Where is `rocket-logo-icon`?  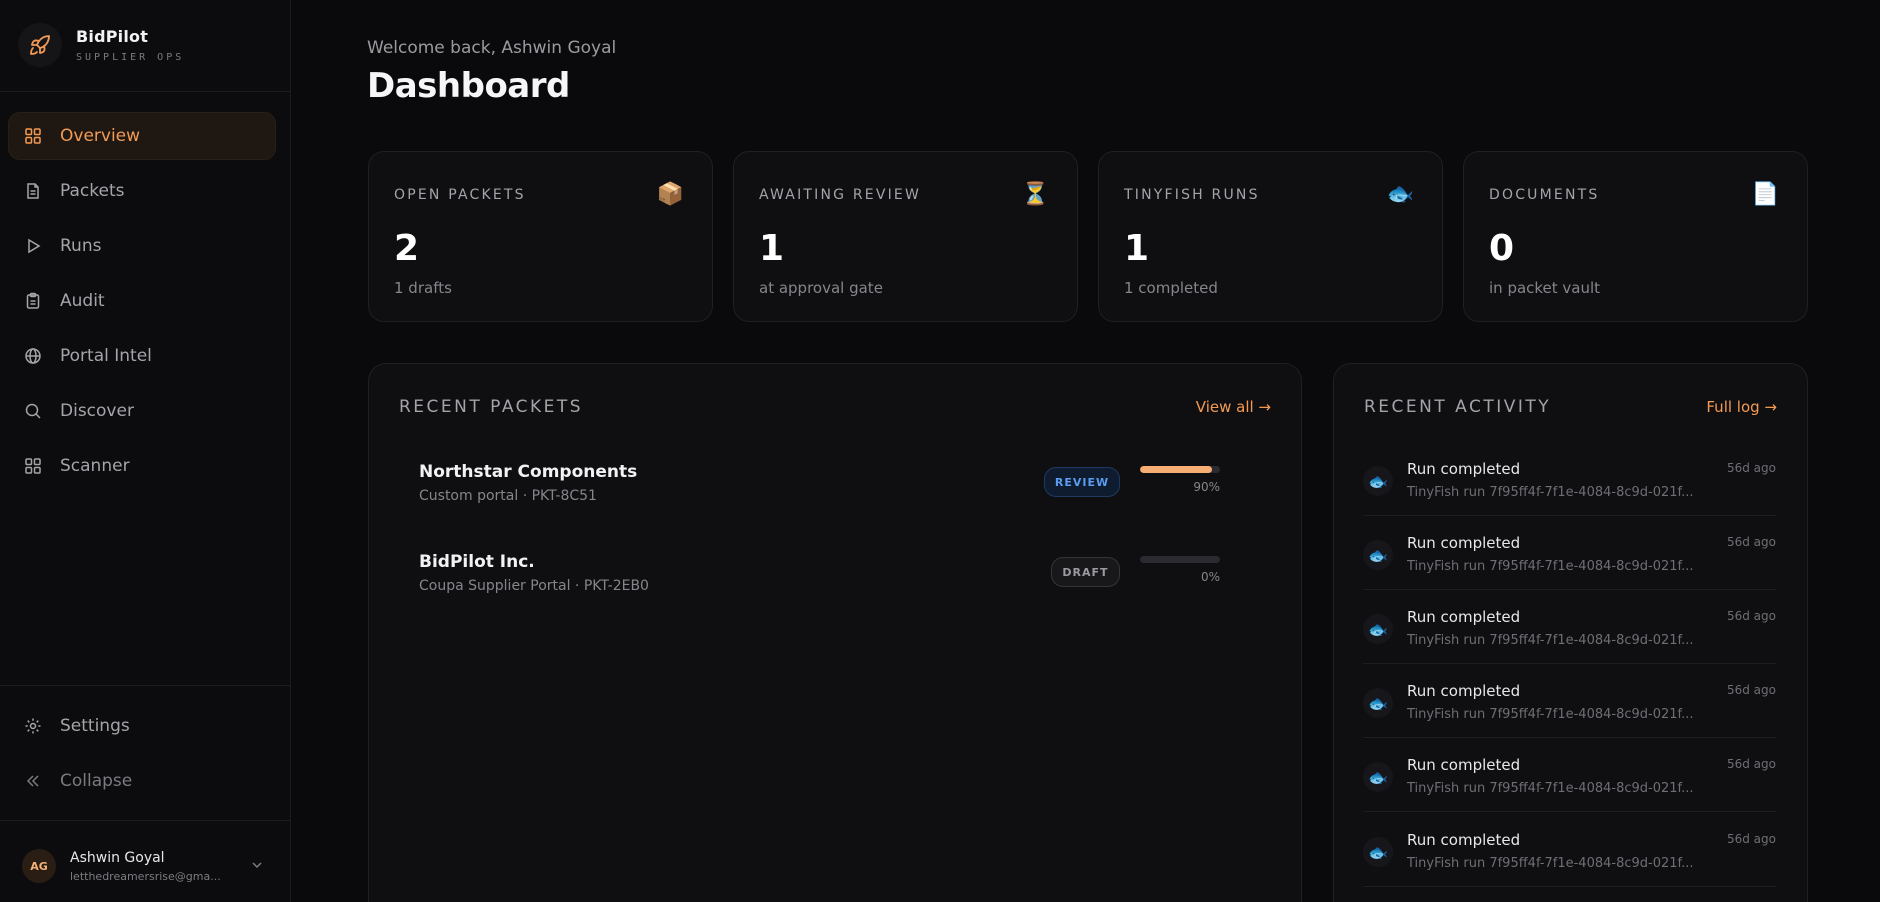
rocket-logo-icon is located at coordinates (40, 45).